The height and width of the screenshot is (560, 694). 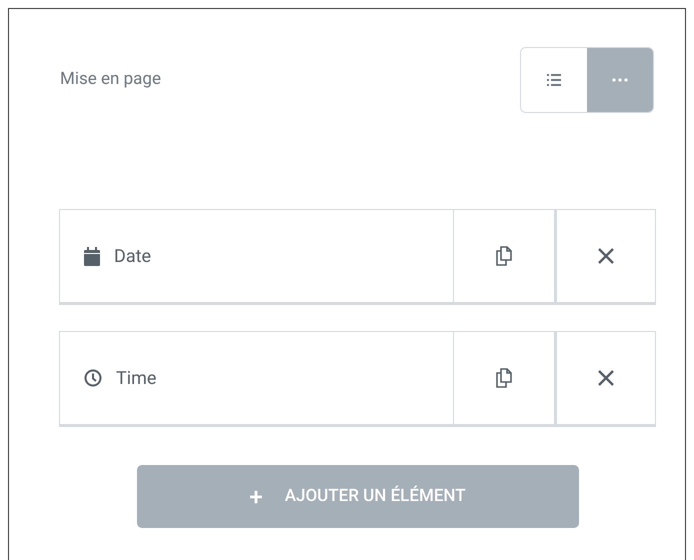 What do you see at coordinates (256, 496) in the screenshot?
I see `plus-icon: +` at bounding box center [256, 496].